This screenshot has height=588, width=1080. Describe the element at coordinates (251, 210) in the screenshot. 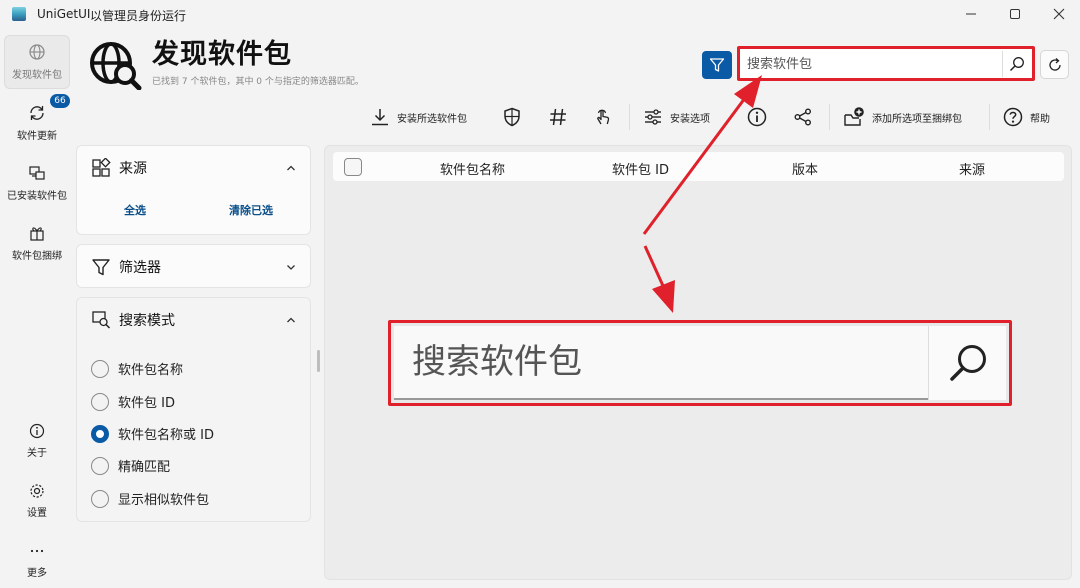

I see `clear-selection-link: 清除已选` at that location.